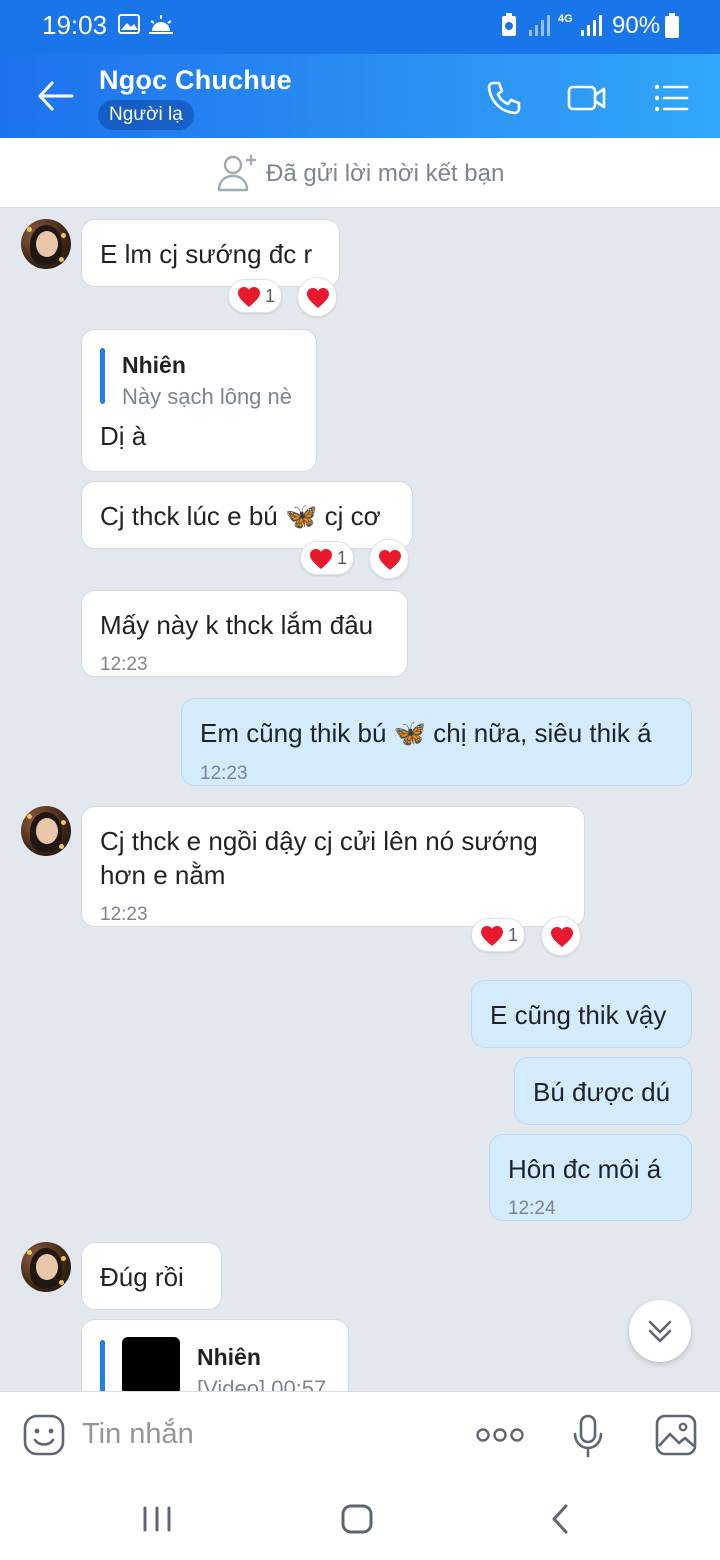 The image size is (720, 1560). Describe the element at coordinates (360, 27) in the screenshot. I see `status-bar: 19:03 4G 90%` at that location.